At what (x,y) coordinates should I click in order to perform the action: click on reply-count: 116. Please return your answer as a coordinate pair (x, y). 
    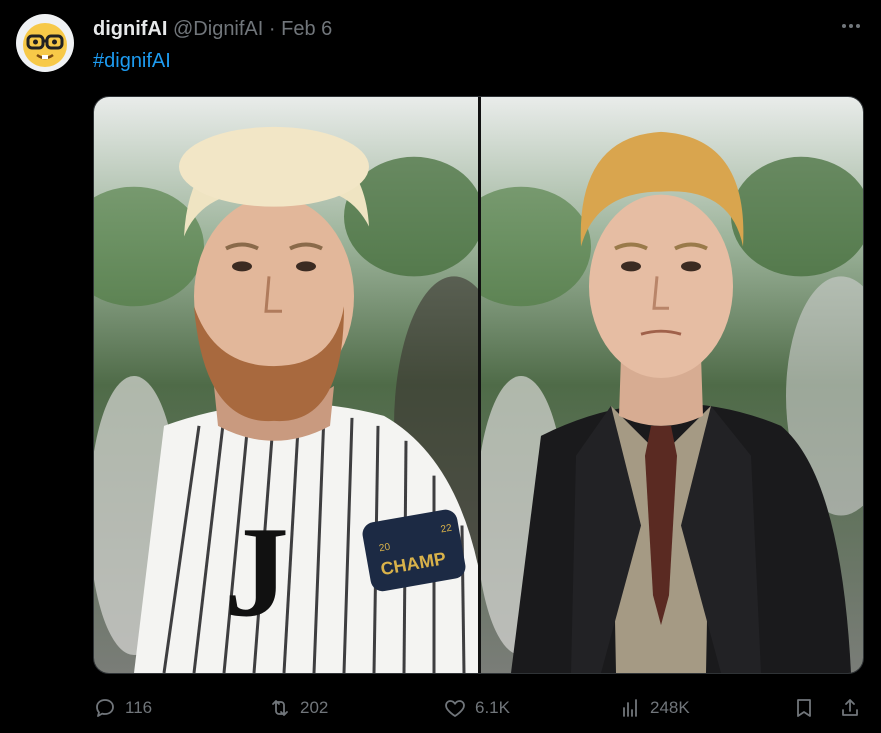
    Looking at the image, I should click on (139, 707).